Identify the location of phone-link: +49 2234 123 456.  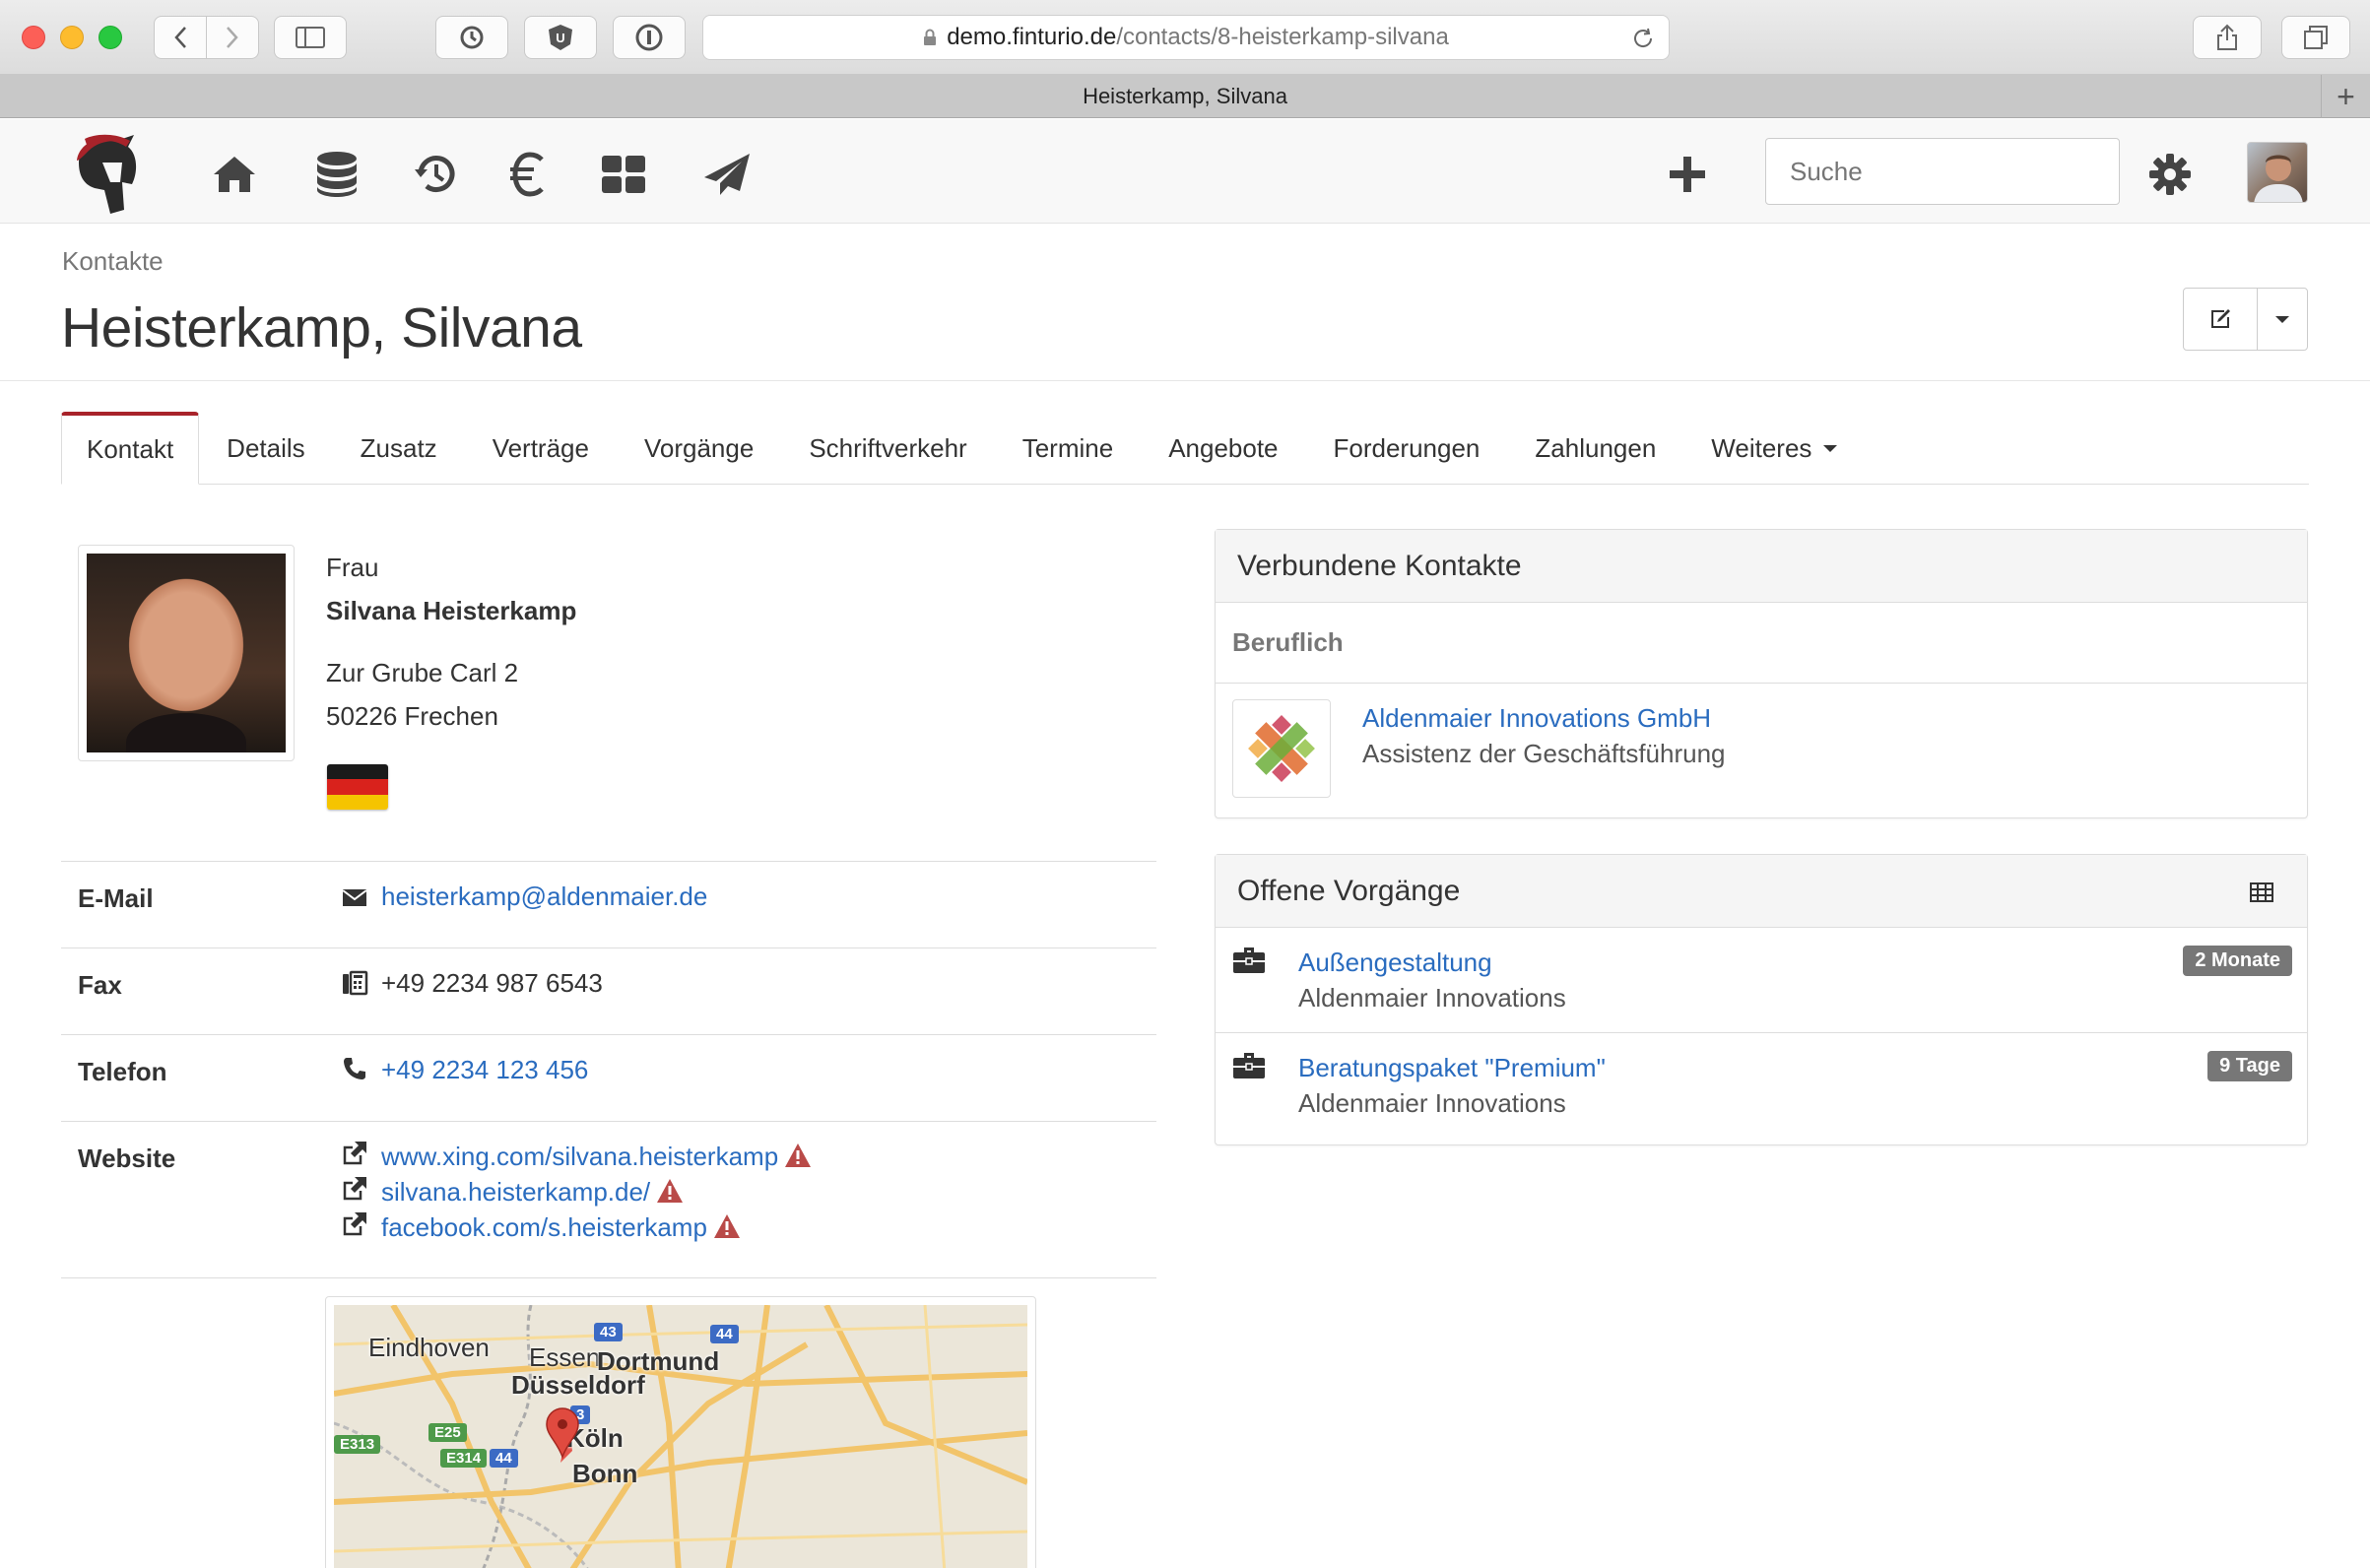
(485, 1070).